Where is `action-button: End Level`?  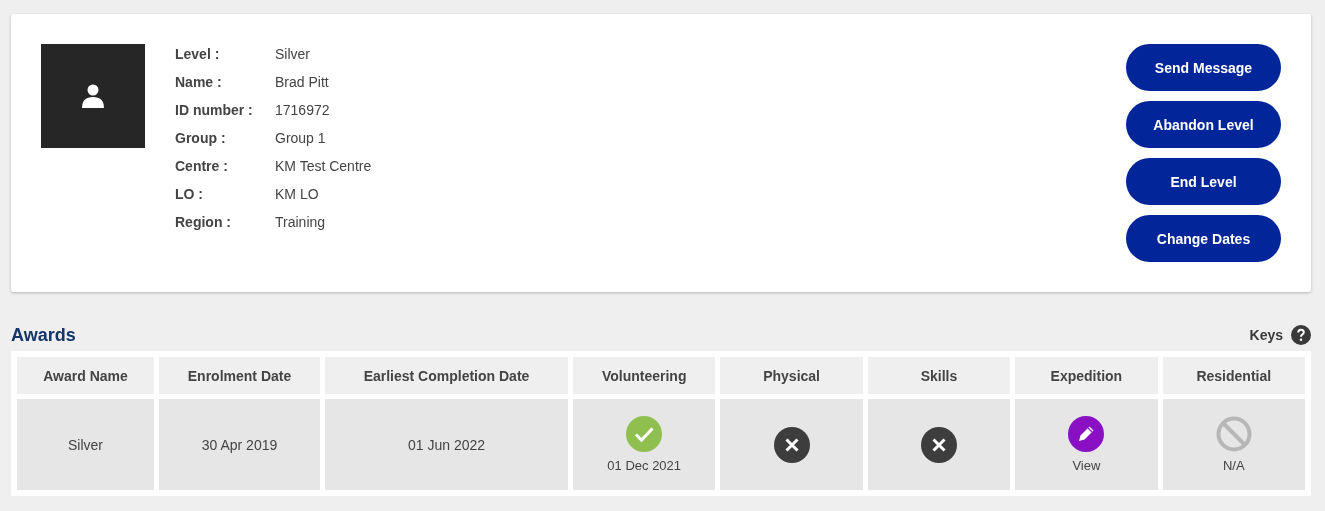
action-button: End Level is located at coordinates (1203, 181).